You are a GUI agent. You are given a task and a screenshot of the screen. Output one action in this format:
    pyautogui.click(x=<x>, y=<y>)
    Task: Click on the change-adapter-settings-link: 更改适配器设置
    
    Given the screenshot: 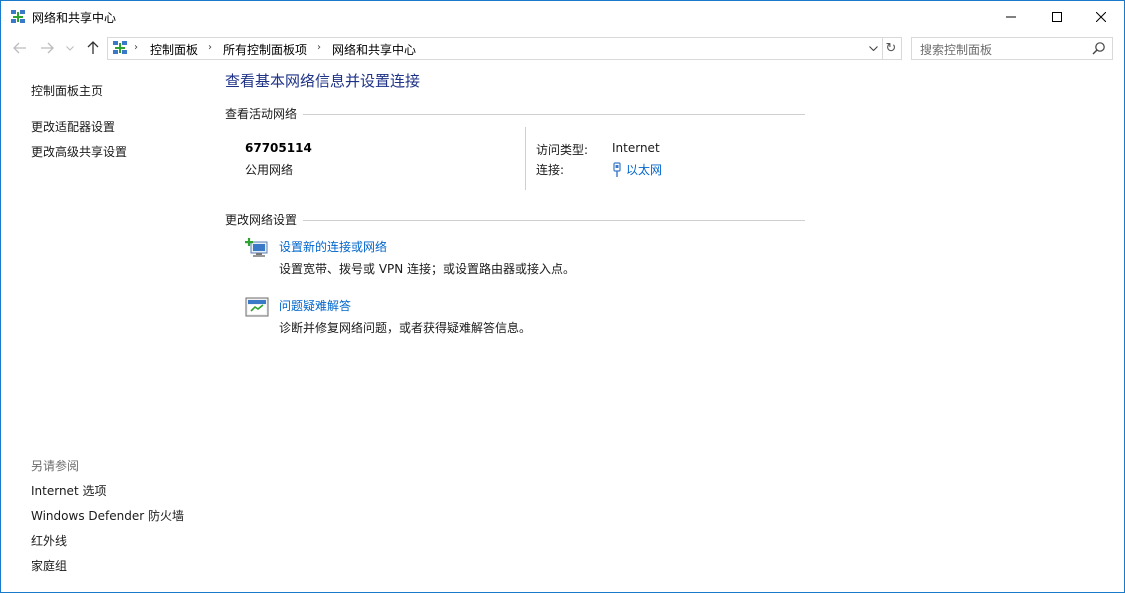 What is the action you would take?
    pyautogui.click(x=73, y=126)
    